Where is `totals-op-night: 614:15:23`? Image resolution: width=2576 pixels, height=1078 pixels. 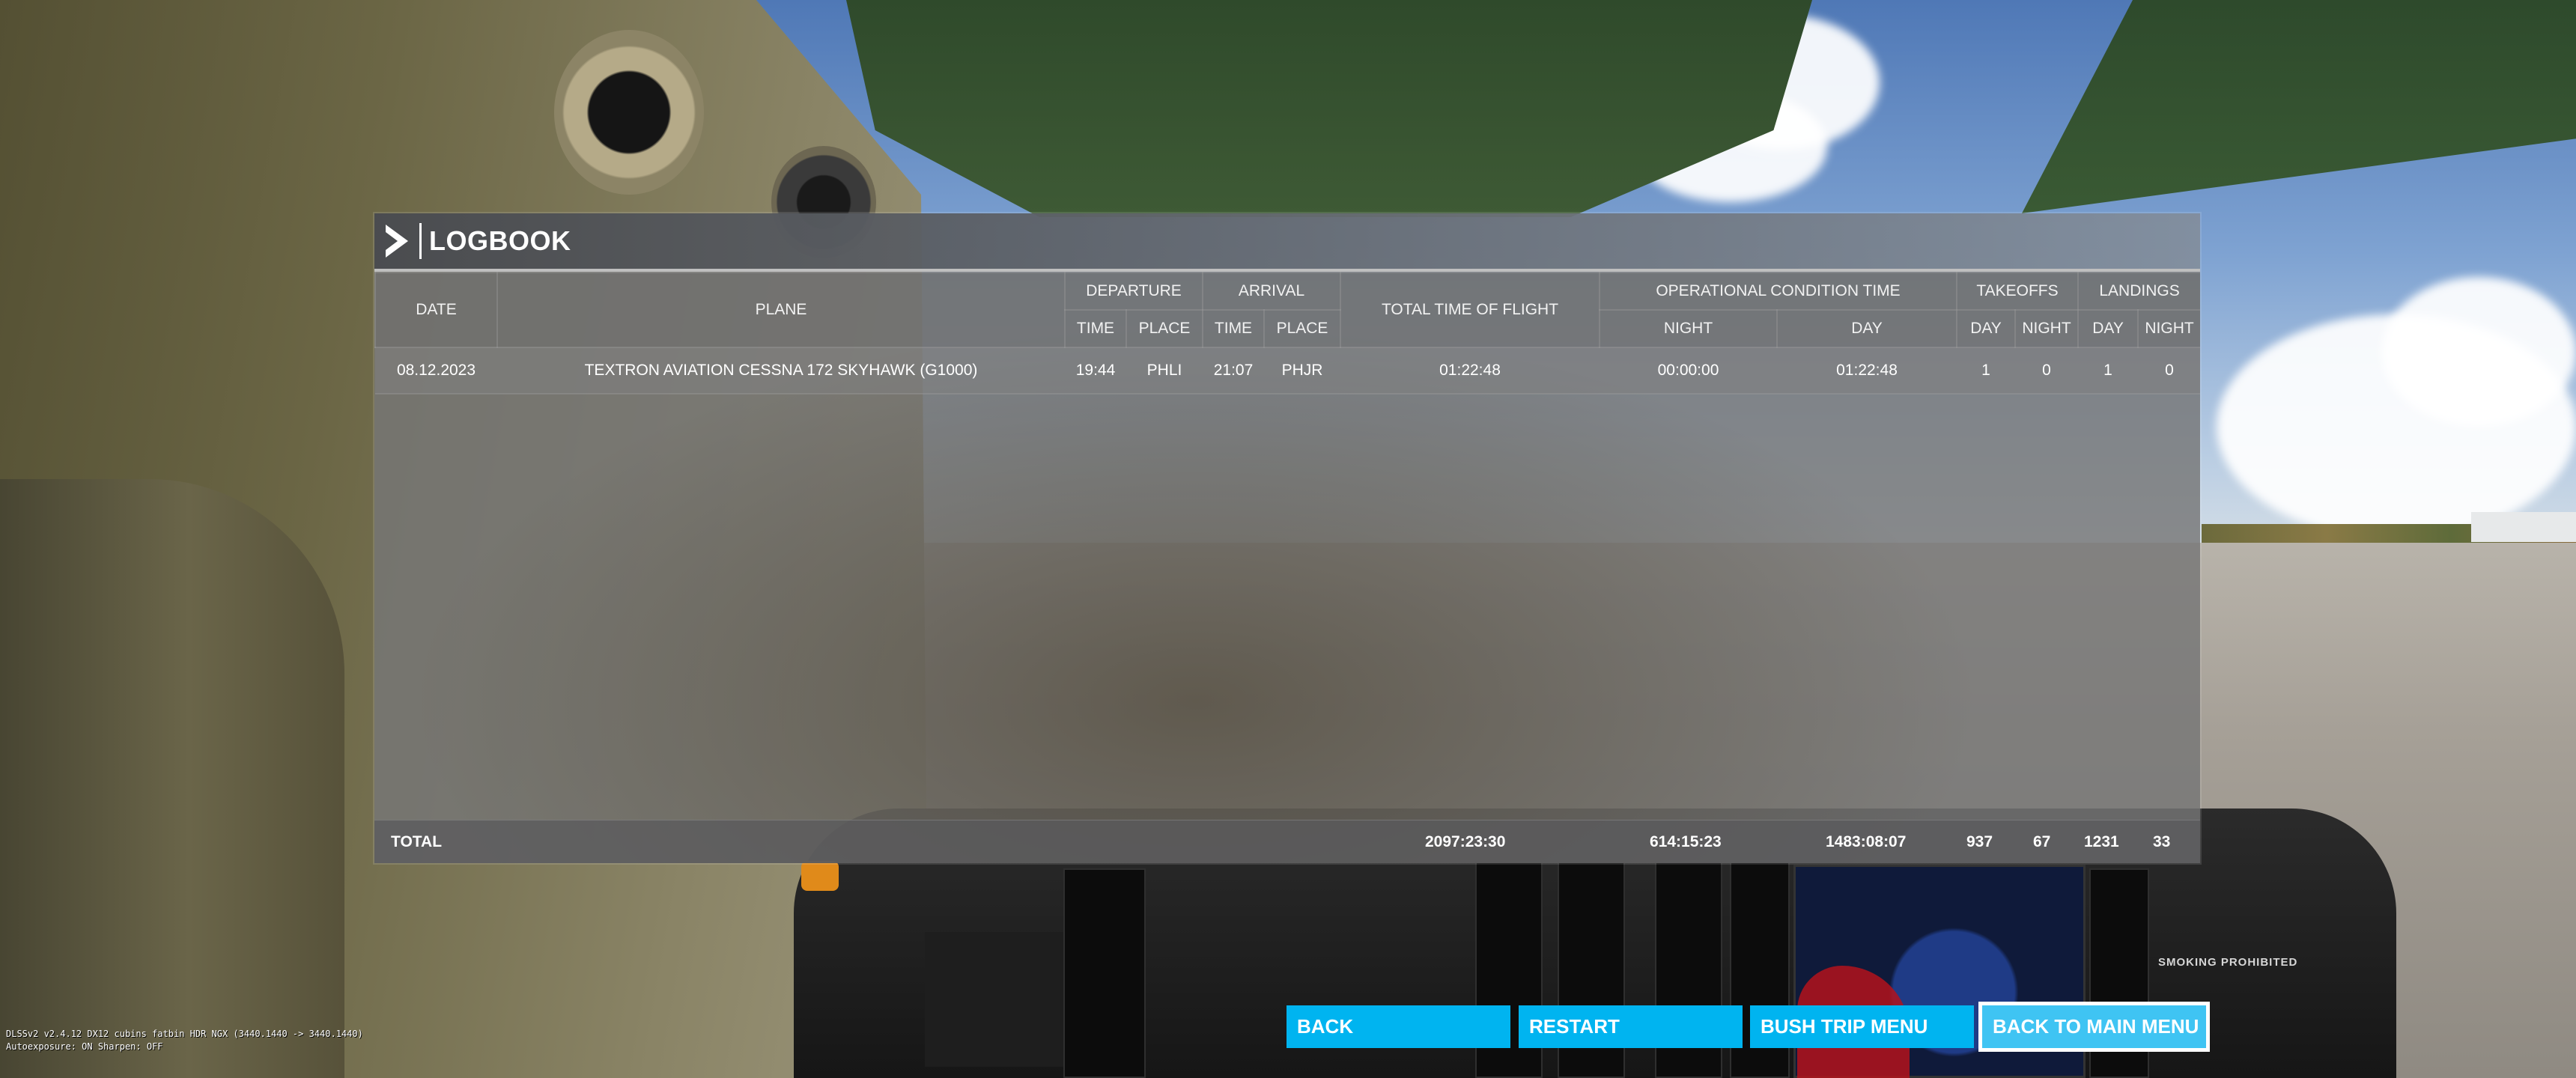
totals-op-night: 614:15:23 is located at coordinates (1686, 841).